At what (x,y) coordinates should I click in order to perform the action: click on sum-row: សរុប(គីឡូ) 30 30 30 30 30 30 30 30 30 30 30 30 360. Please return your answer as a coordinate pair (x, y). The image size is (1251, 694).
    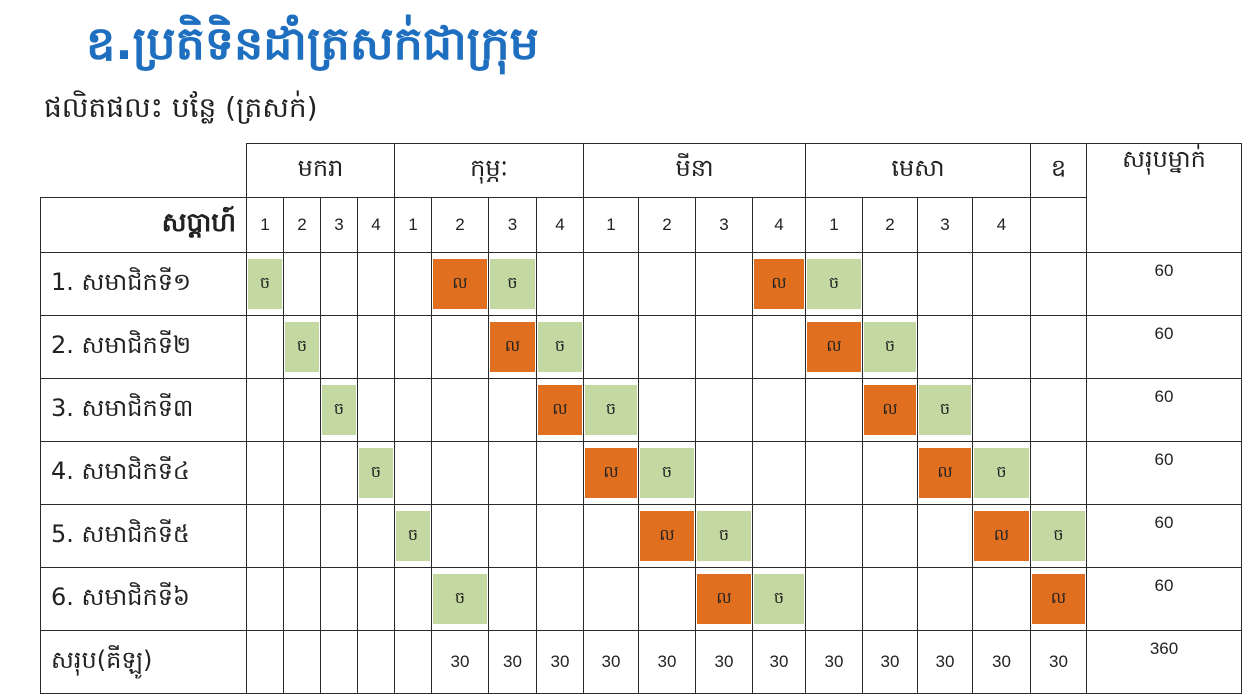
    Looking at the image, I should click on (641, 662).